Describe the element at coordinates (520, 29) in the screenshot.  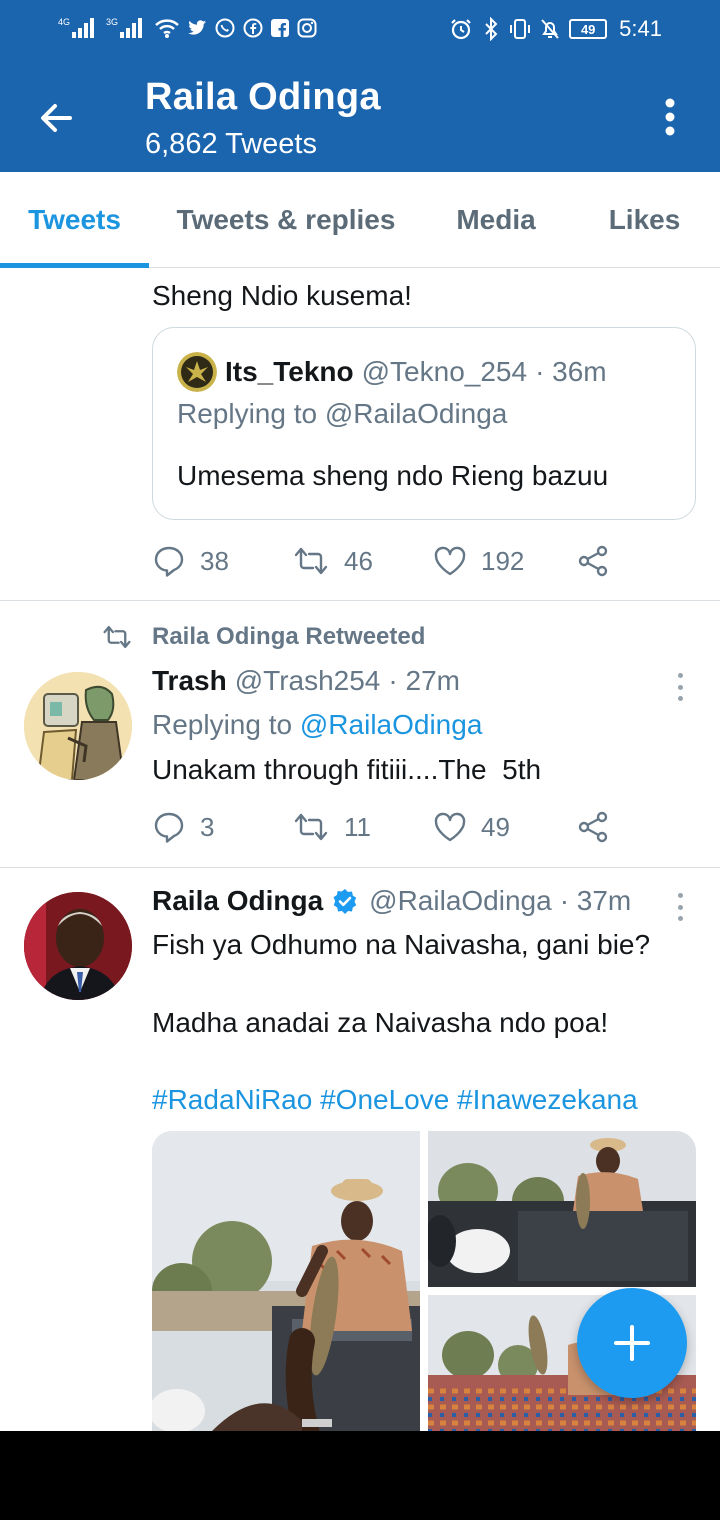
I see `vibrate-icon` at that location.